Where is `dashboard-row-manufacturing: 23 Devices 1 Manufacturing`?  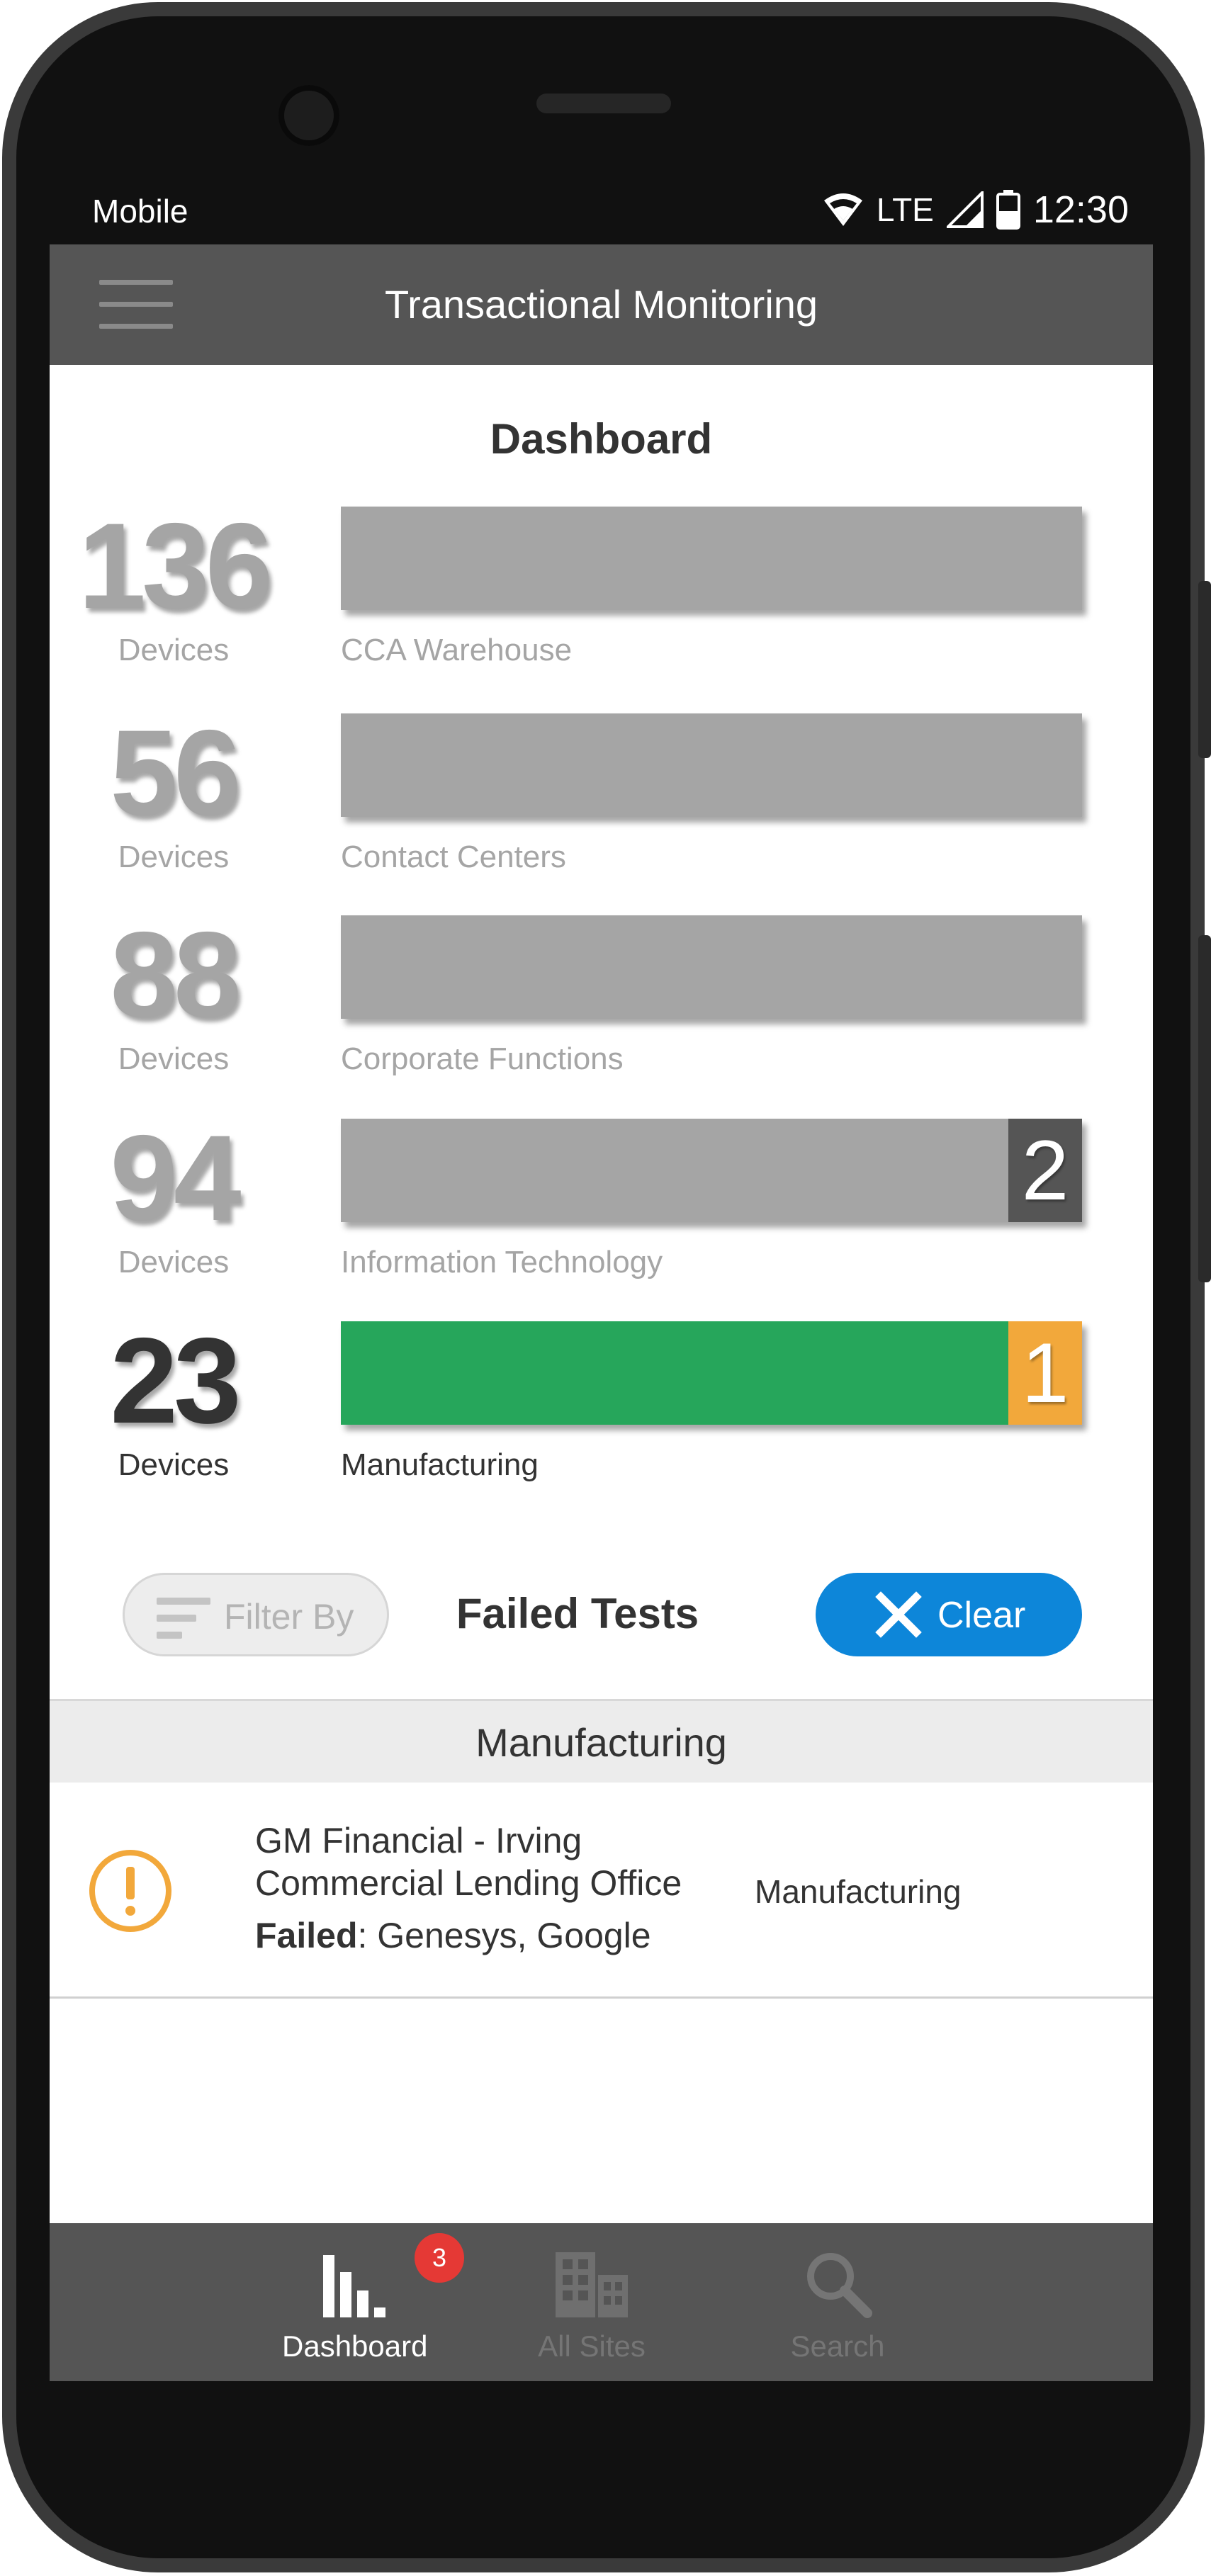 dashboard-row-manufacturing: 23 Devices 1 Manufacturing is located at coordinates (601, 1407).